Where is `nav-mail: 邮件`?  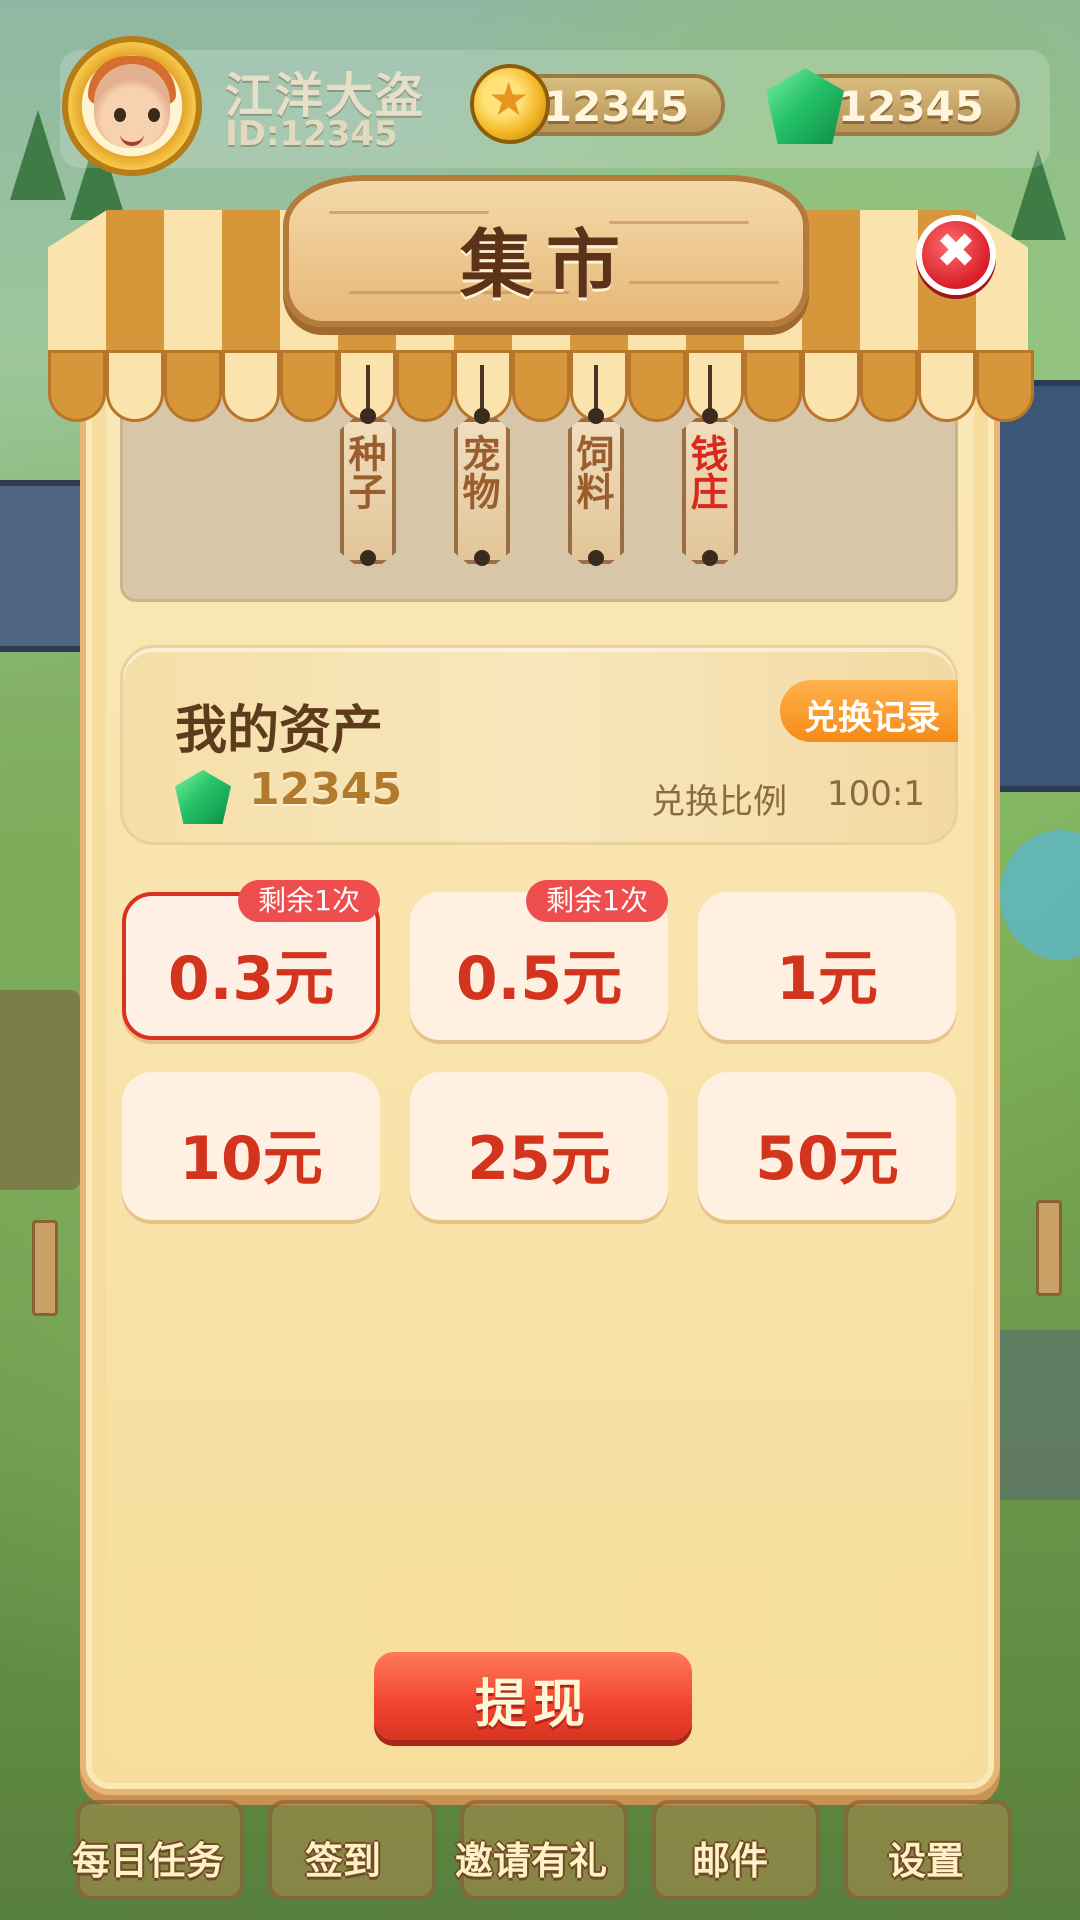
nav-mail: 邮件 is located at coordinates (730, 1857).